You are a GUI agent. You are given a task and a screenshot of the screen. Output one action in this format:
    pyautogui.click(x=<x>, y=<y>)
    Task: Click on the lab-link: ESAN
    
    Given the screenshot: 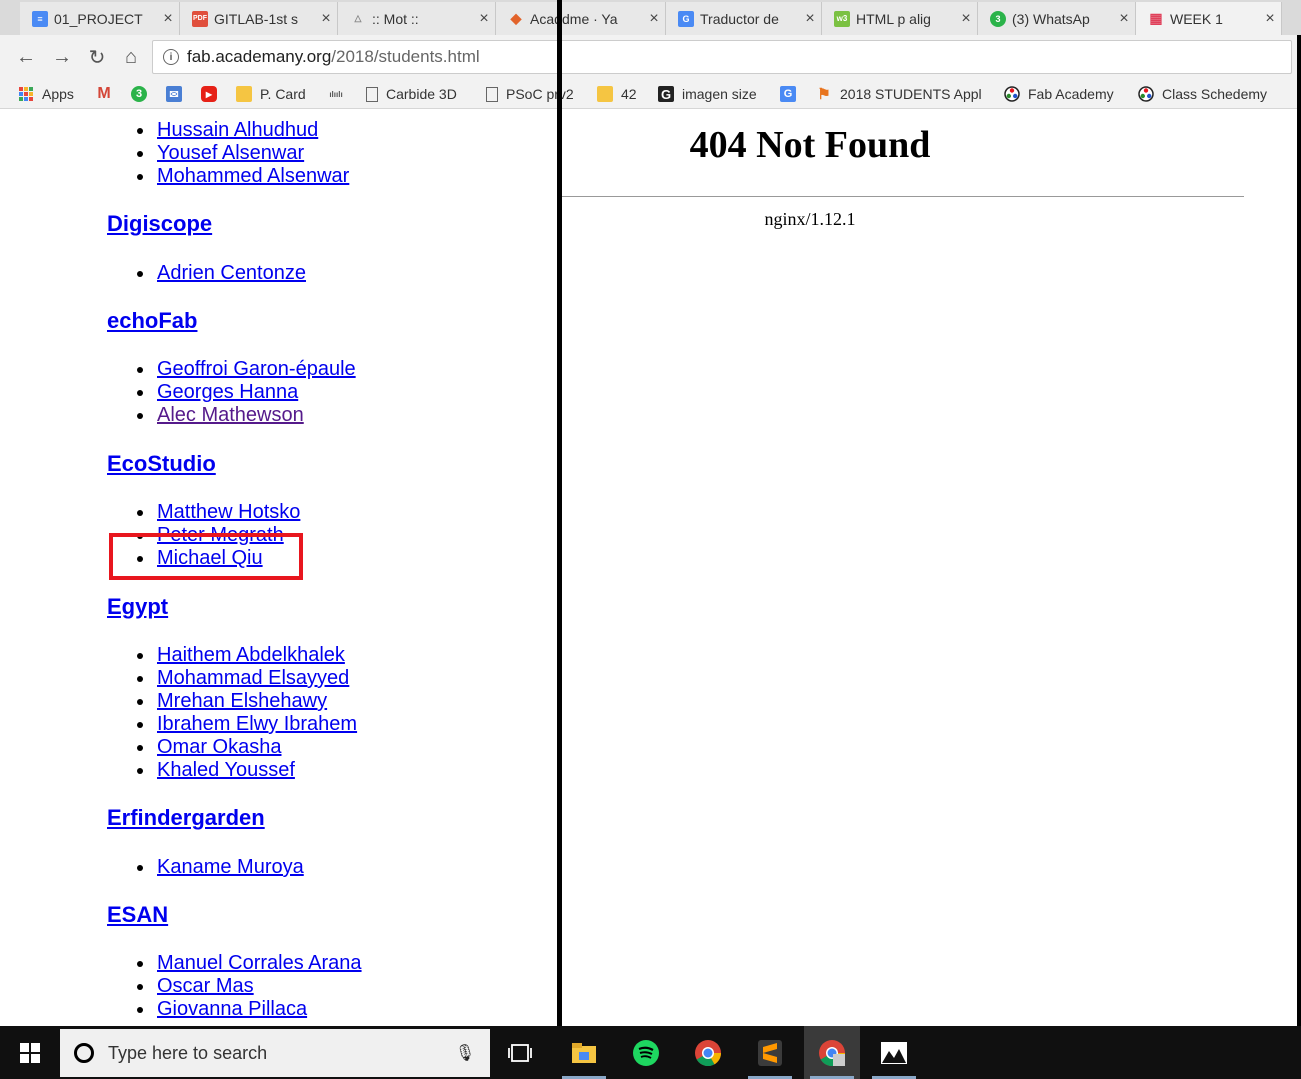 What is the action you would take?
    pyautogui.click(x=137, y=914)
    